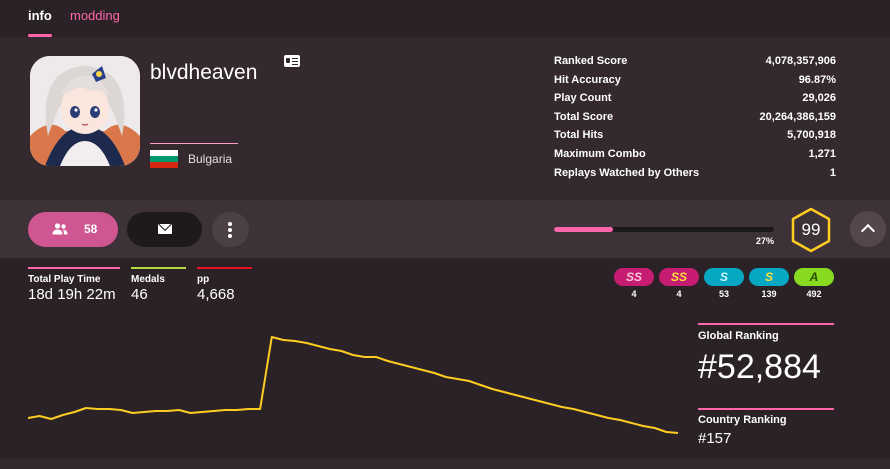  I want to click on avatar, so click(85, 111).